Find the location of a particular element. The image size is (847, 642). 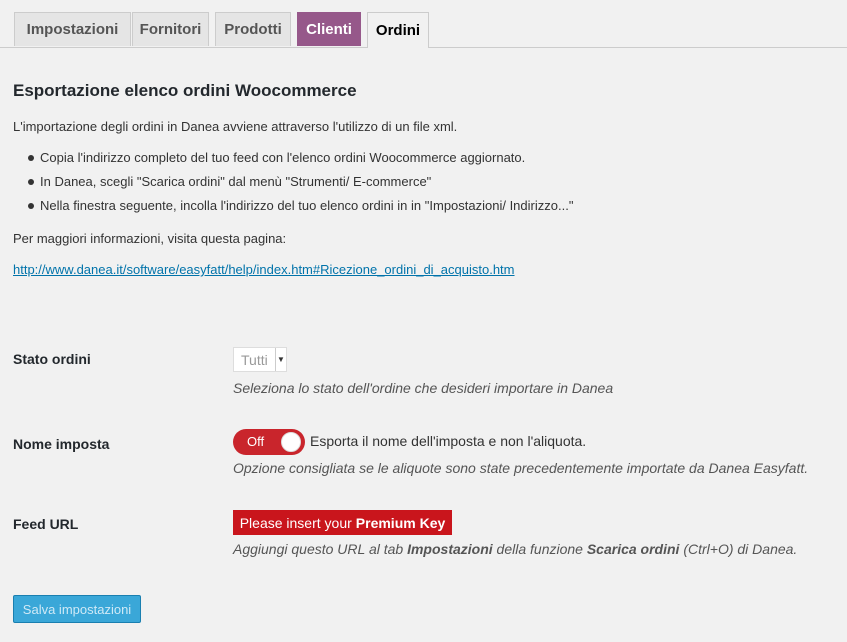

tab-prodotti: Prodotti is located at coordinates (253, 29).